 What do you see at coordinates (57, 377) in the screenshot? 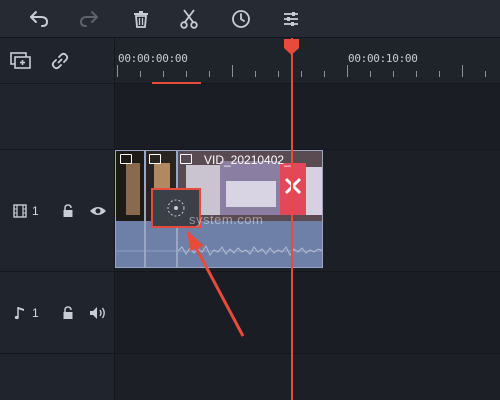
I see `empty-track-header-bottom` at bounding box center [57, 377].